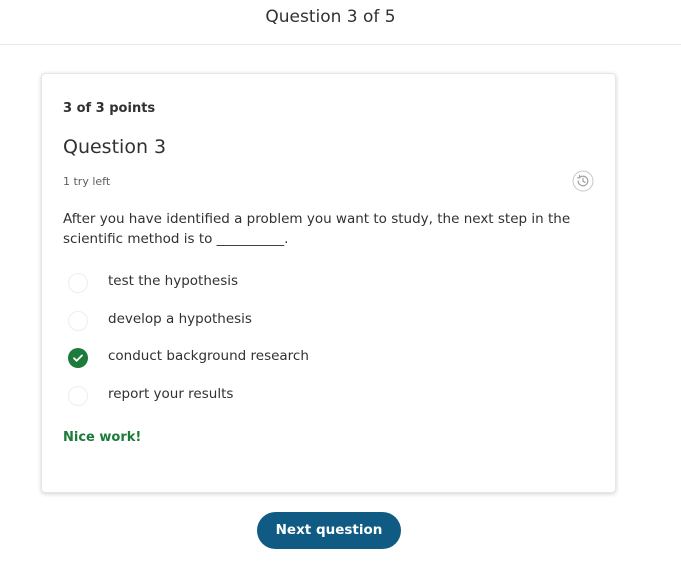 The image size is (681, 579). I want to click on option-label: develop a hypothesis, so click(180, 319).